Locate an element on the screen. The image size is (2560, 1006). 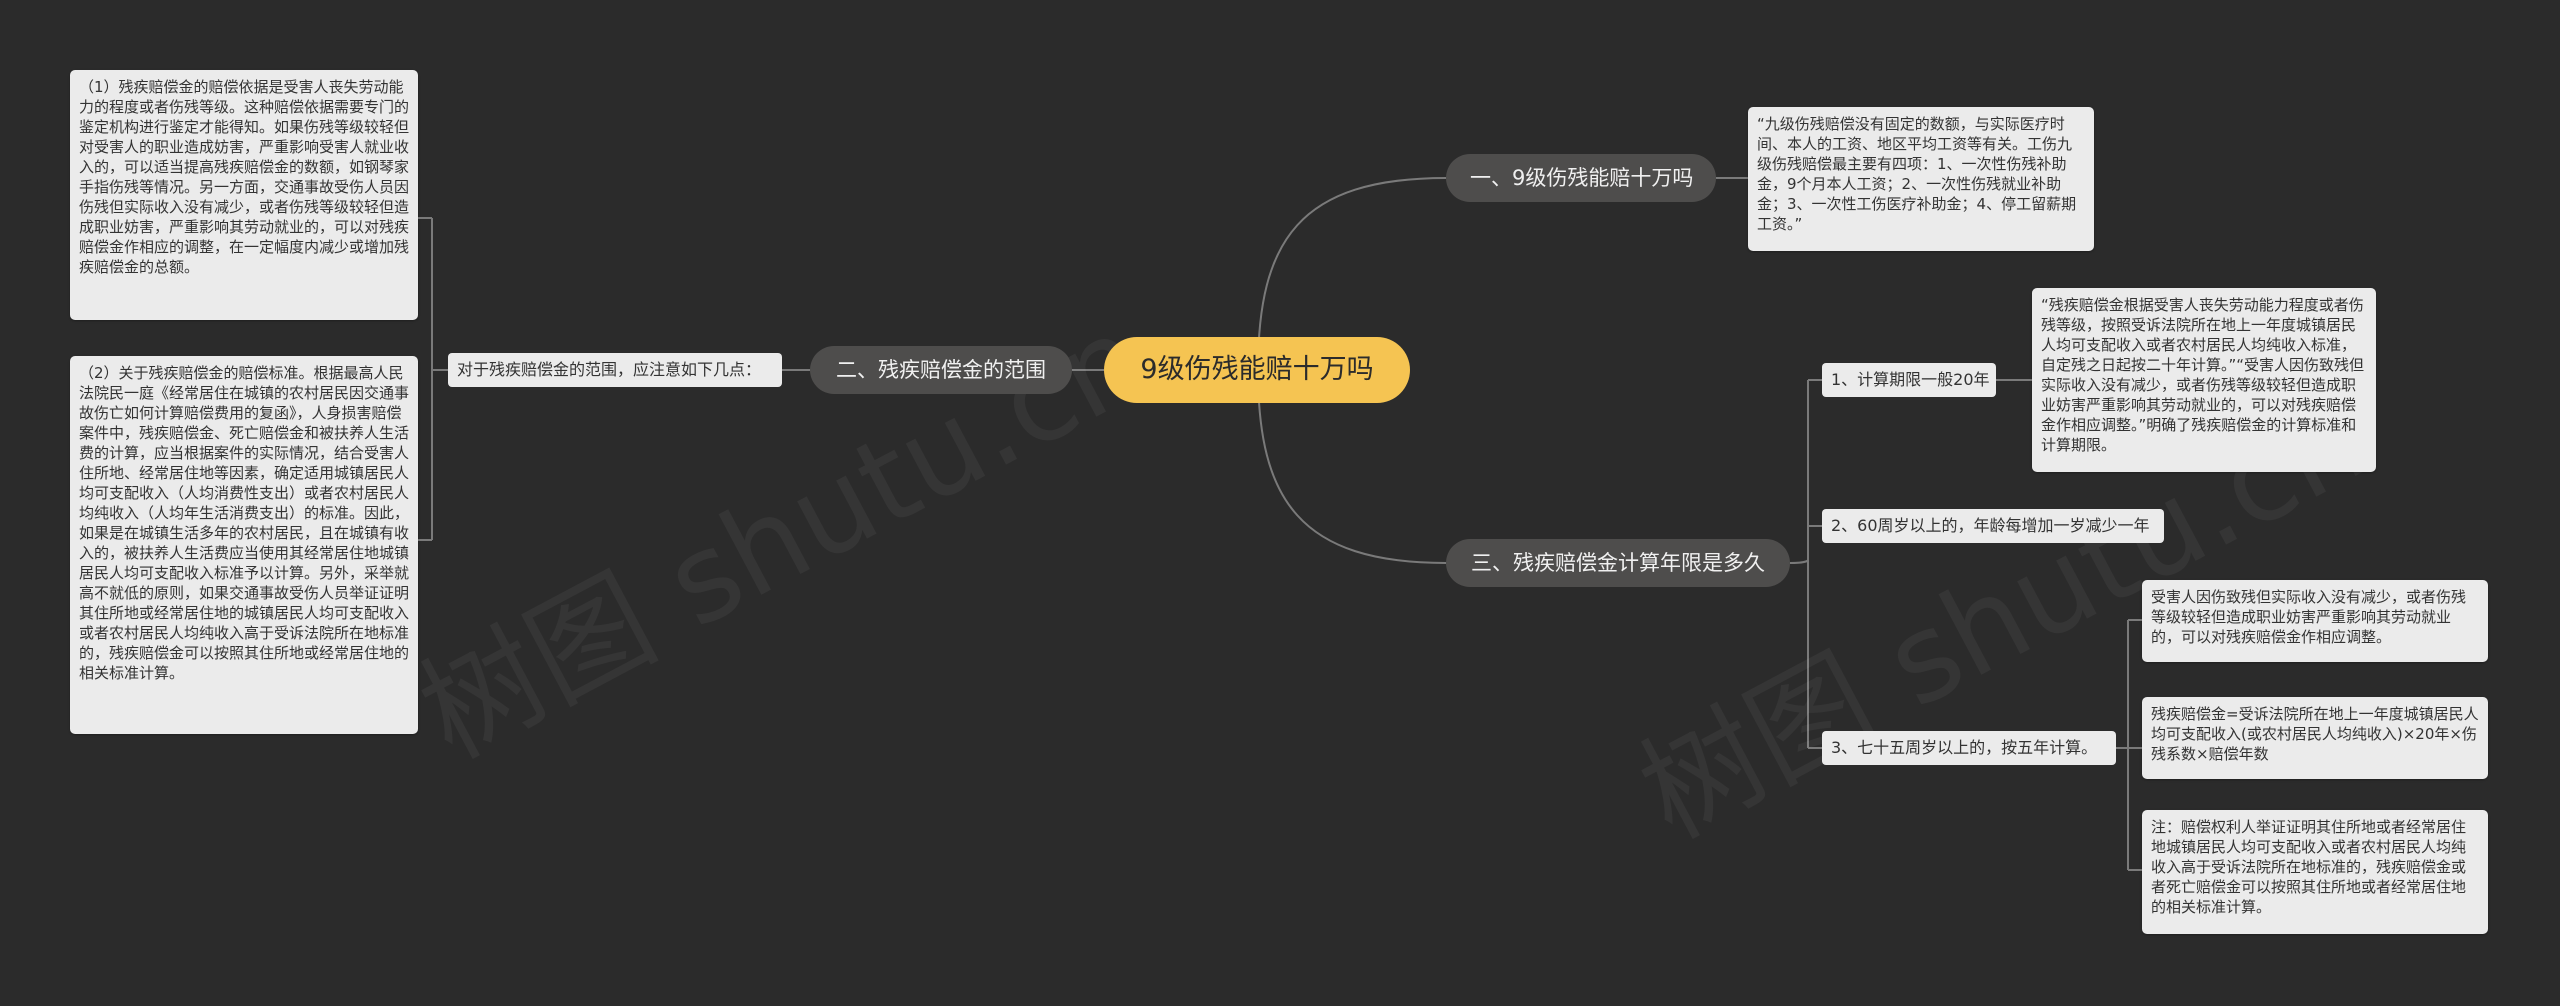
label-b3-sub2: 2、60周岁以上的，年龄每增加一岁减少一年 is located at coordinates (1993, 526).